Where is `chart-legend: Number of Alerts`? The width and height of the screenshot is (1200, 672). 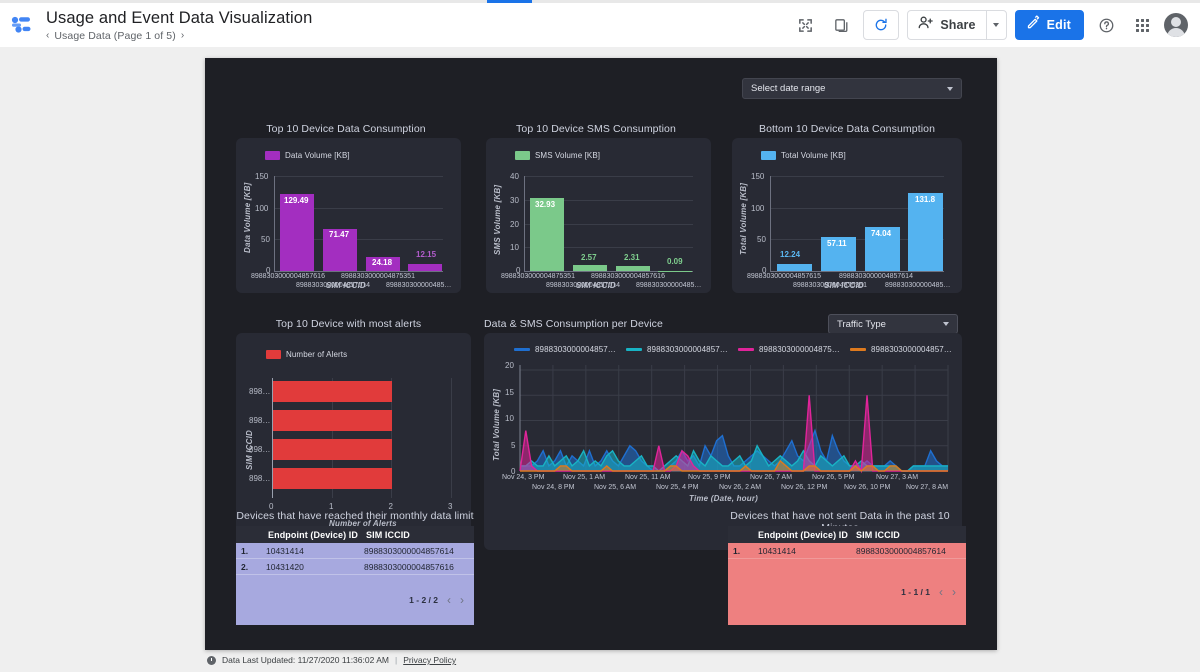 chart-legend: Number of Alerts is located at coordinates (306, 354).